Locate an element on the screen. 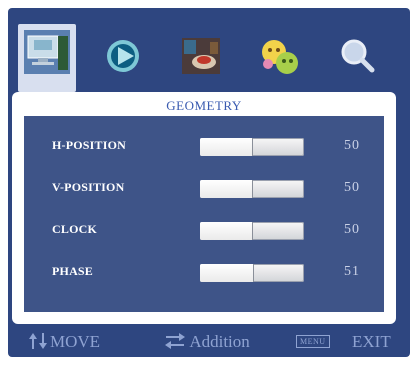  phase-slider is located at coordinates (252, 273).